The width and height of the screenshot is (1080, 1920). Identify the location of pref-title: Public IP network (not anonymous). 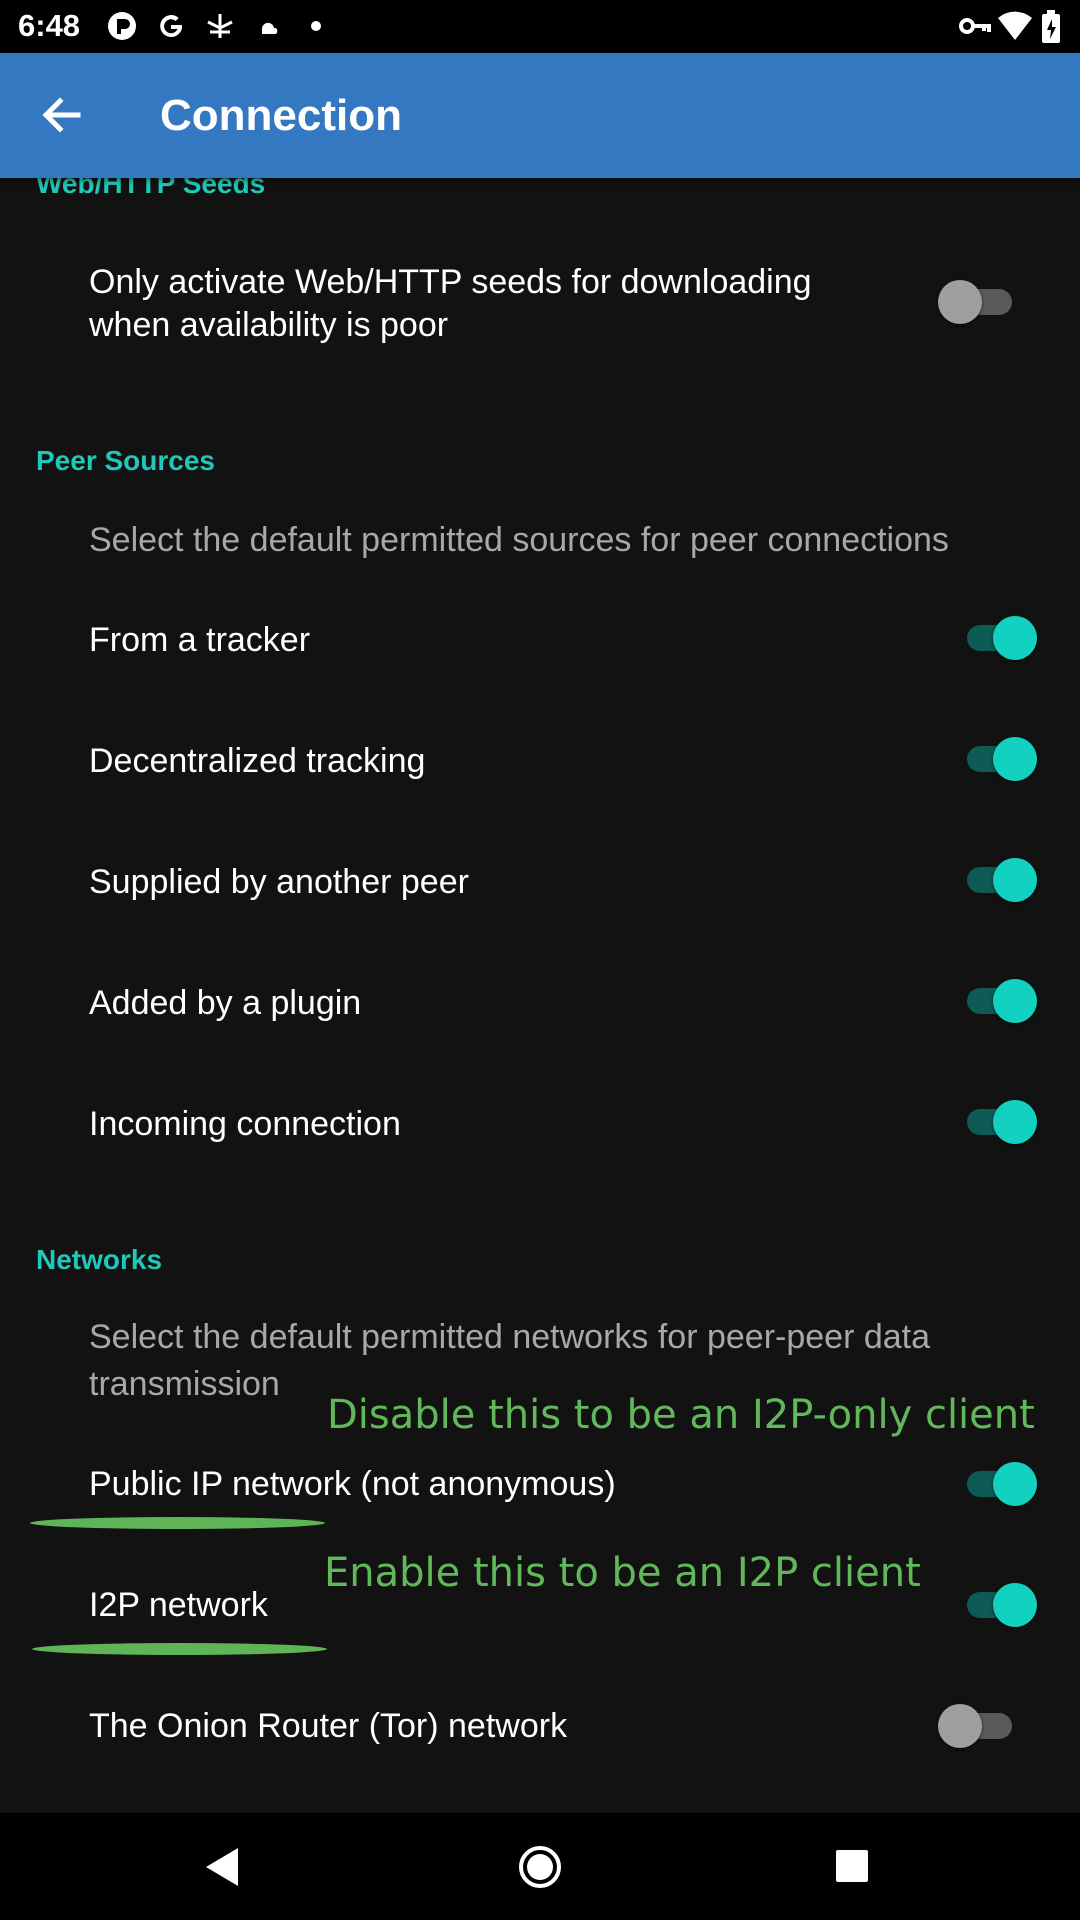
(352, 1484).